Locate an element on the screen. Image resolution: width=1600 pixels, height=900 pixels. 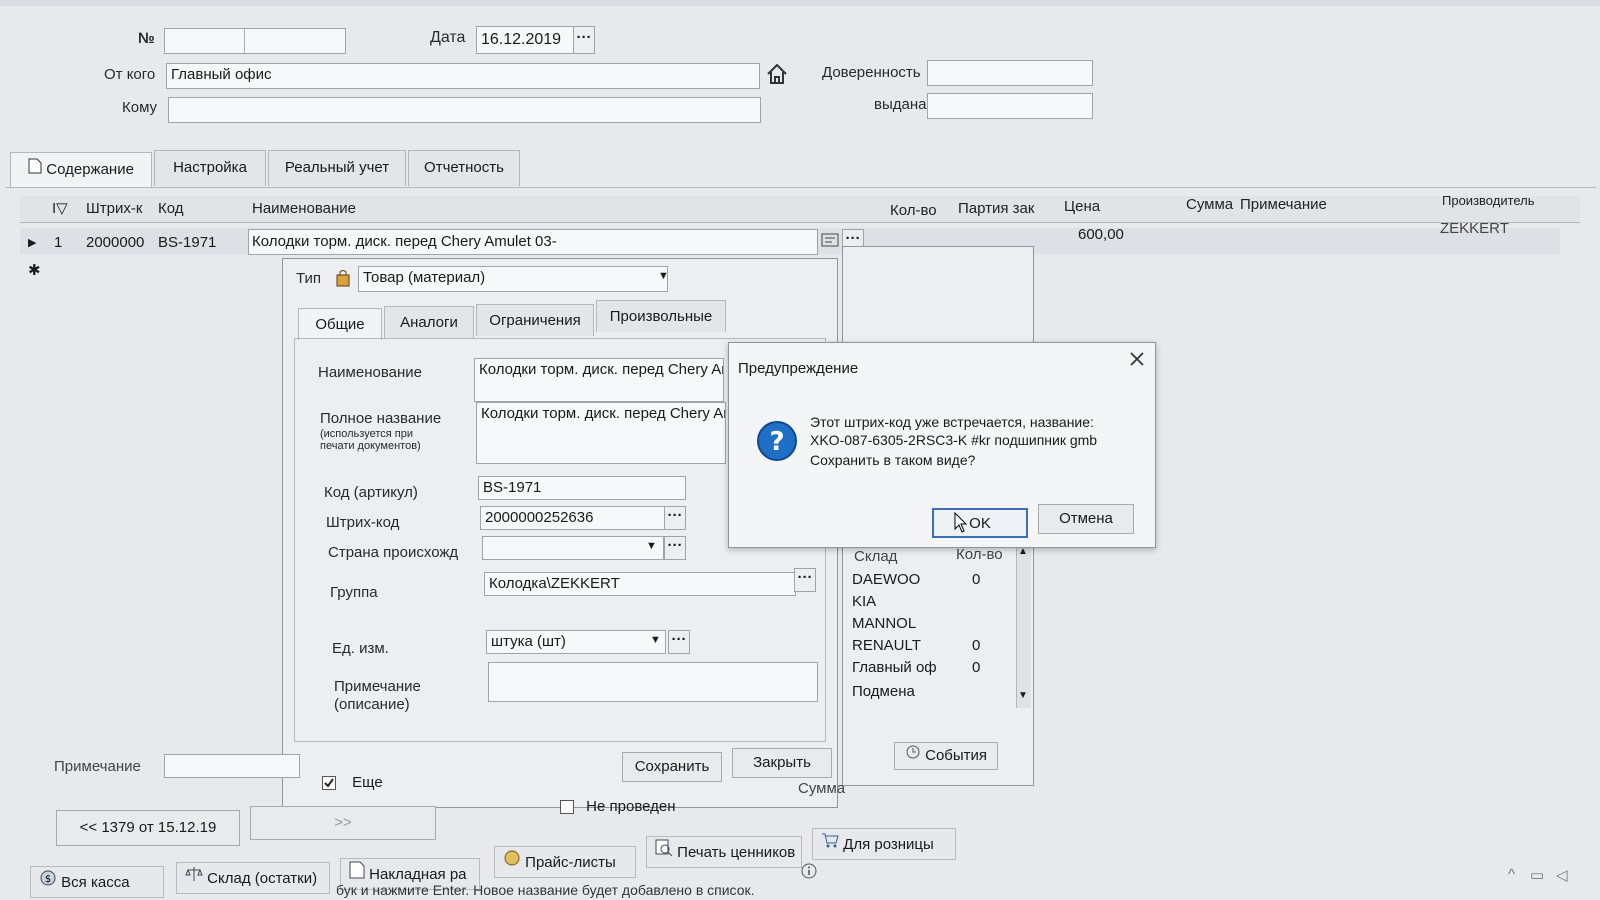
from-field: Главный офис is located at coordinates (463, 76).